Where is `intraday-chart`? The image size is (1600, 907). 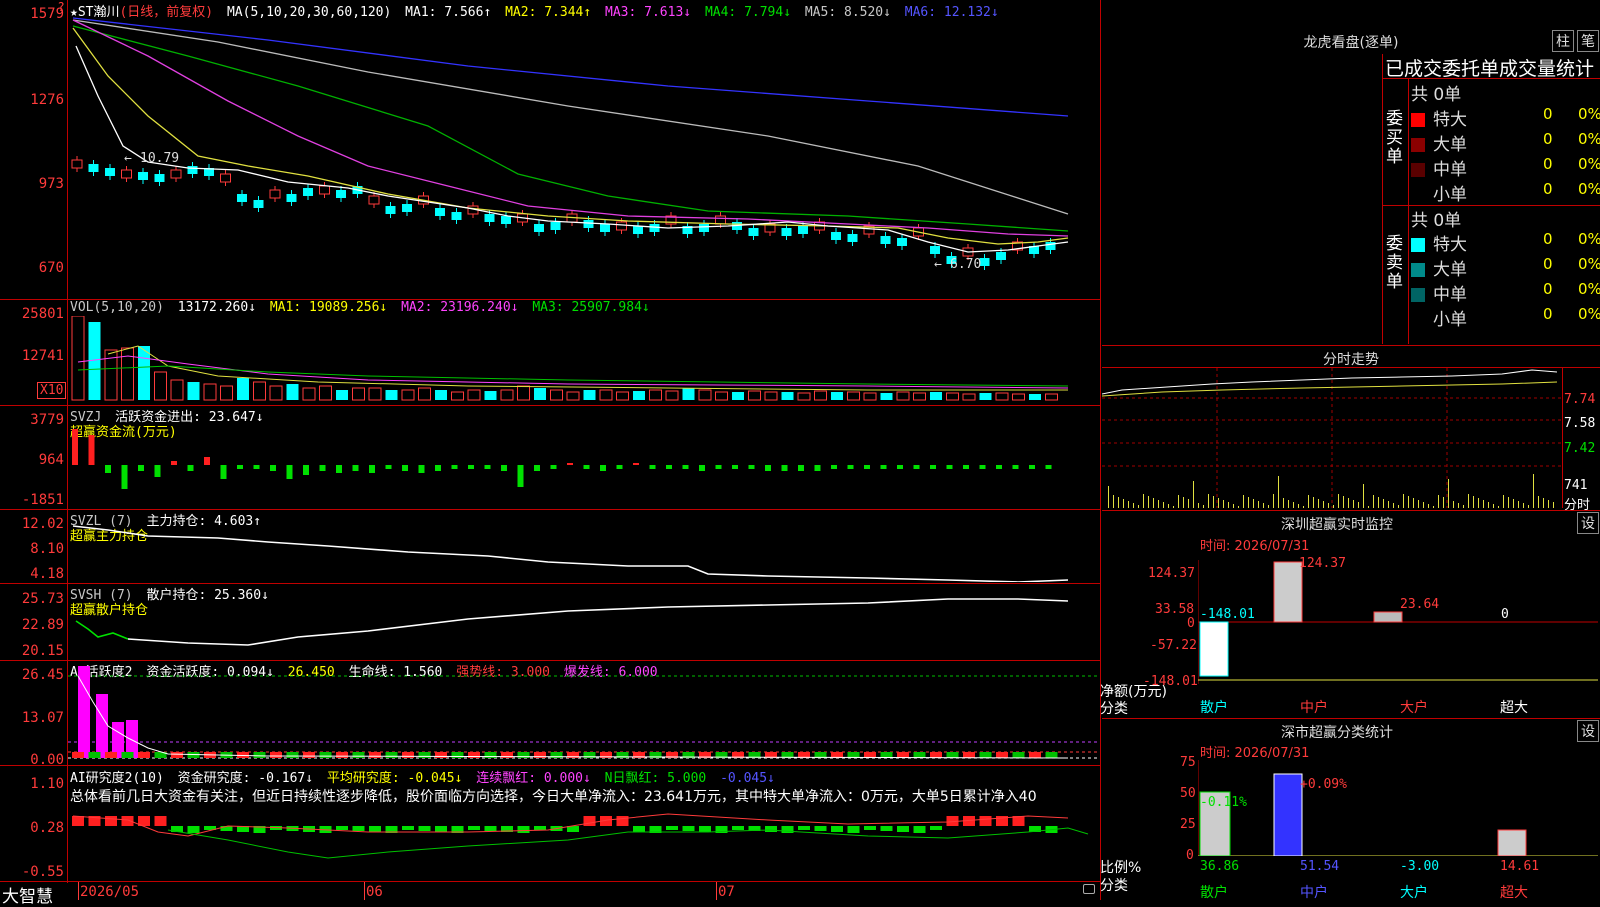 intraday-chart is located at coordinates (1332, 438).